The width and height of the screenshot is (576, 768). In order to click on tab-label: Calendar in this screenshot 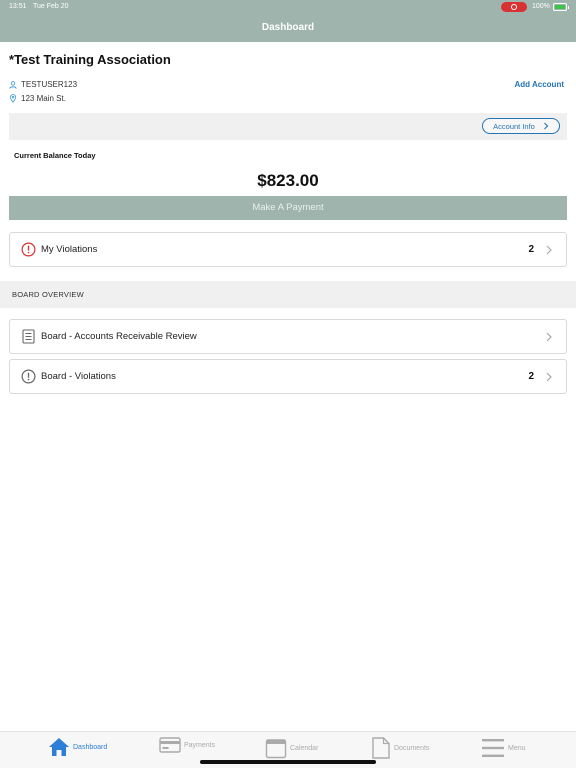, I will do `click(304, 748)`.